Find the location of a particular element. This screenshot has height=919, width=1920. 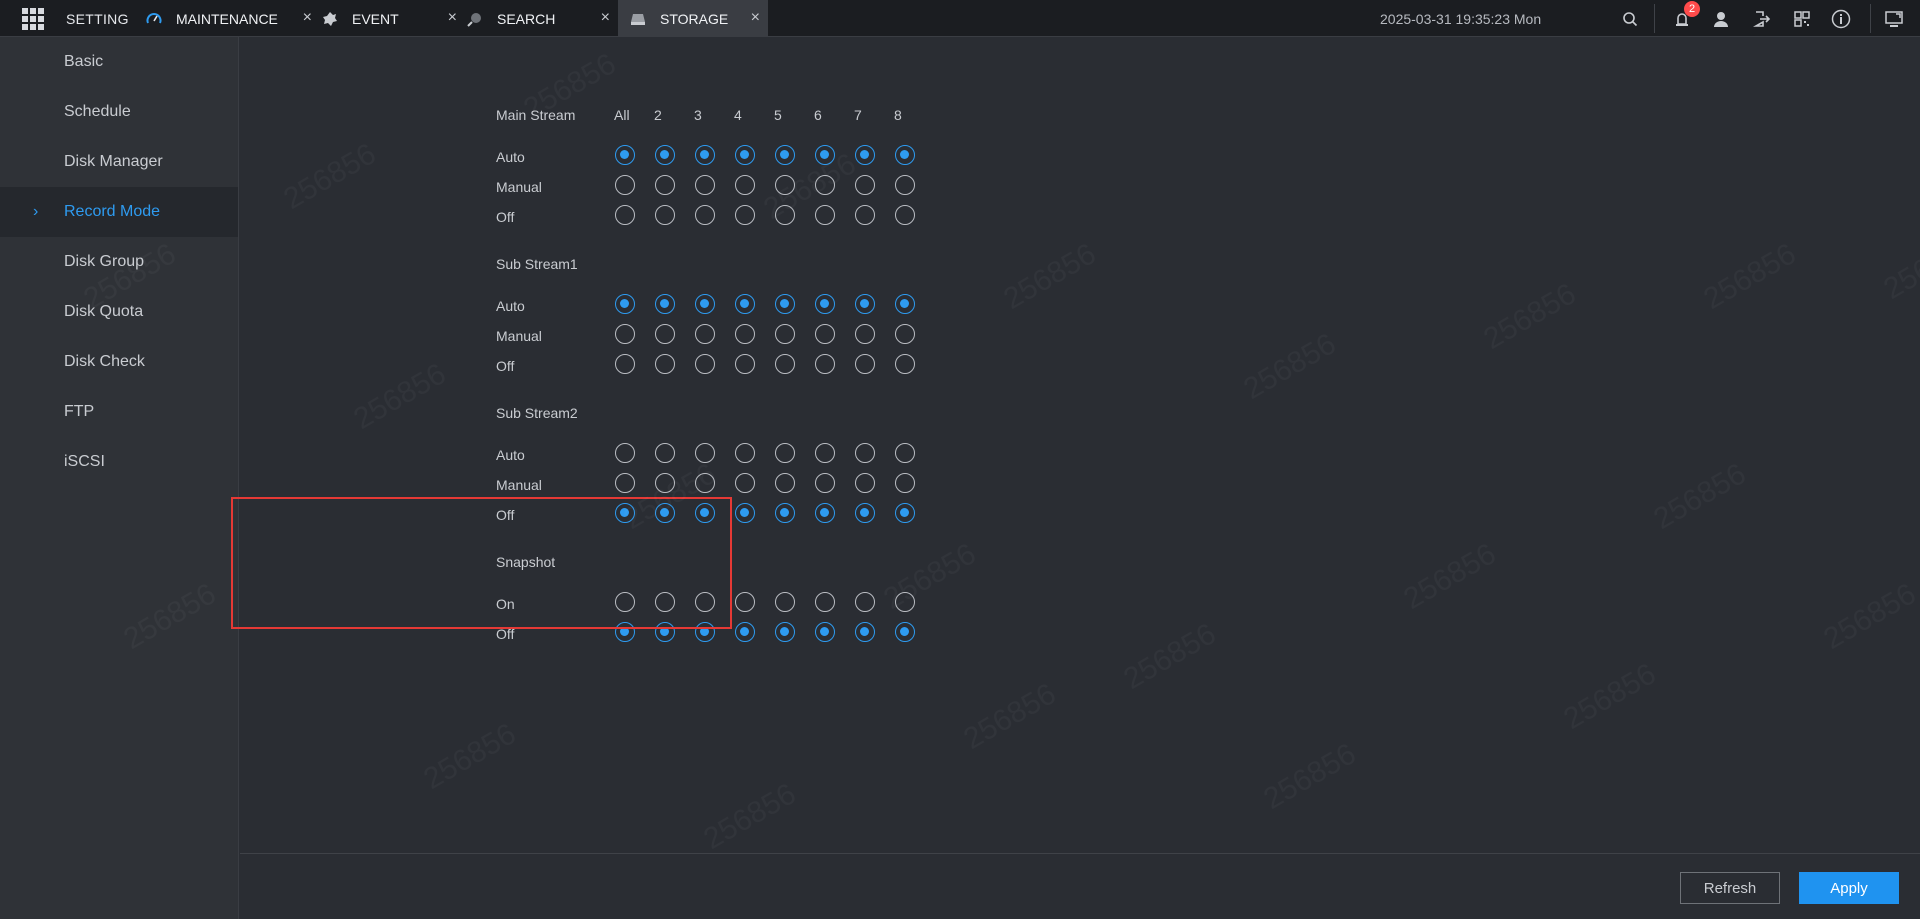

sidebar-item-ftp: FTP is located at coordinates (119, 412).